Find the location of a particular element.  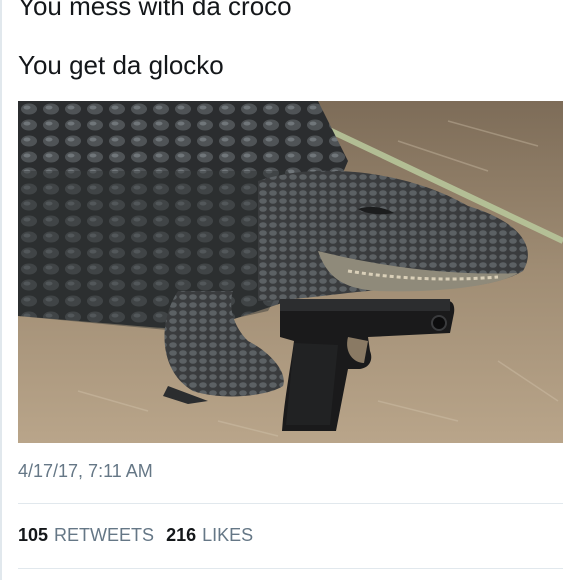

divider-top is located at coordinates (290, 503).